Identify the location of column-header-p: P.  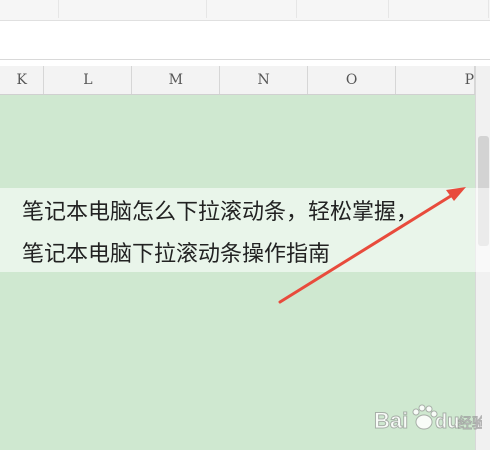
(435, 80).